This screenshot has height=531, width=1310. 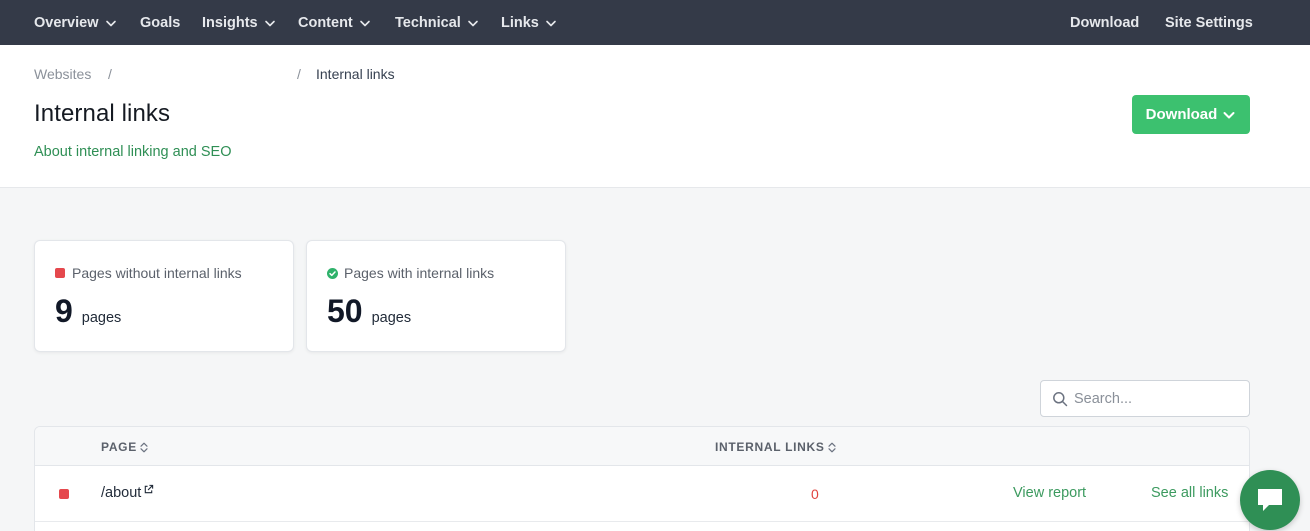 I want to click on nav-item-label: Overview, so click(x=66, y=22).